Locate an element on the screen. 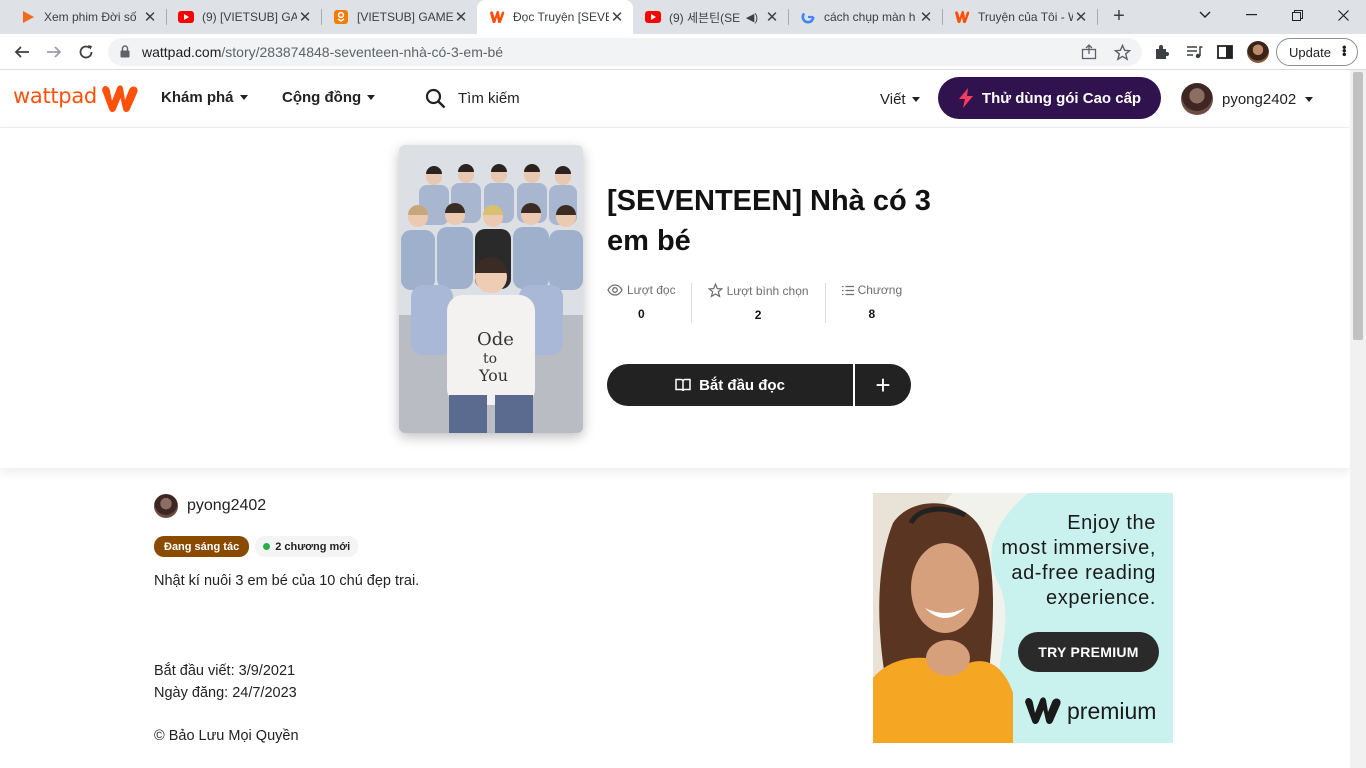 The image size is (1366, 768). speaker-icon: ◀) is located at coordinates (752, 17).